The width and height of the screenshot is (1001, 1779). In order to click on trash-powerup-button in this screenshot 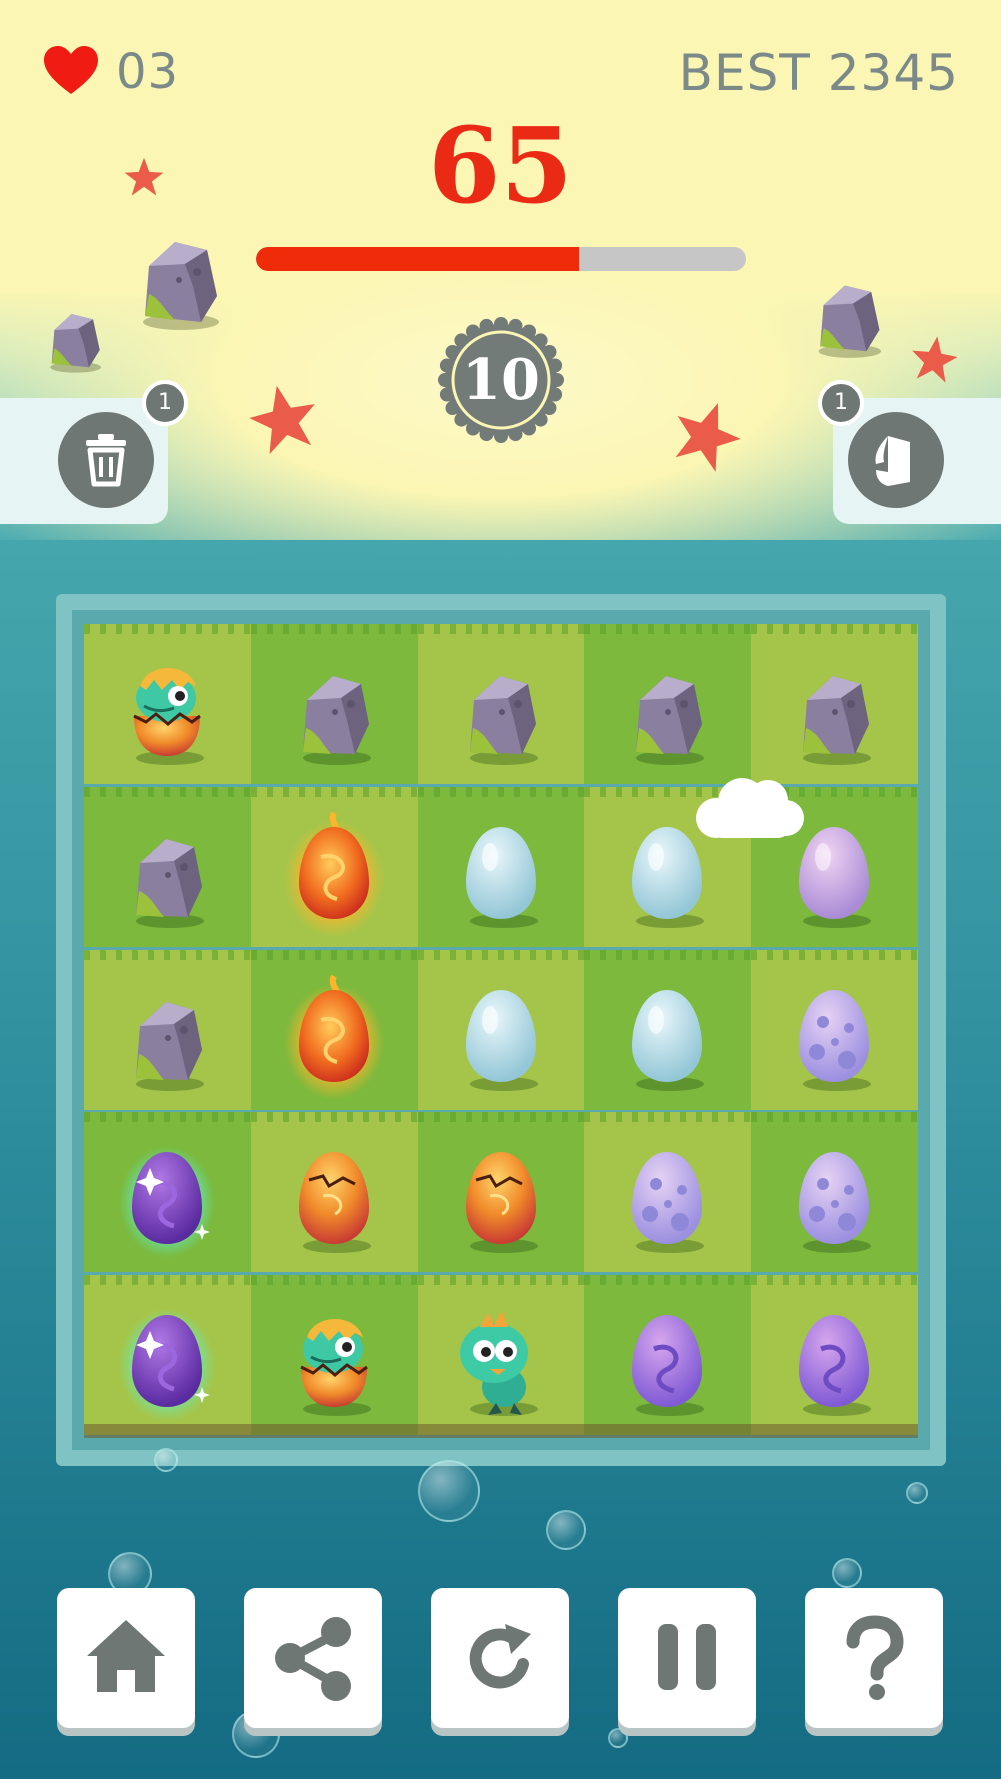, I will do `click(106, 460)`.